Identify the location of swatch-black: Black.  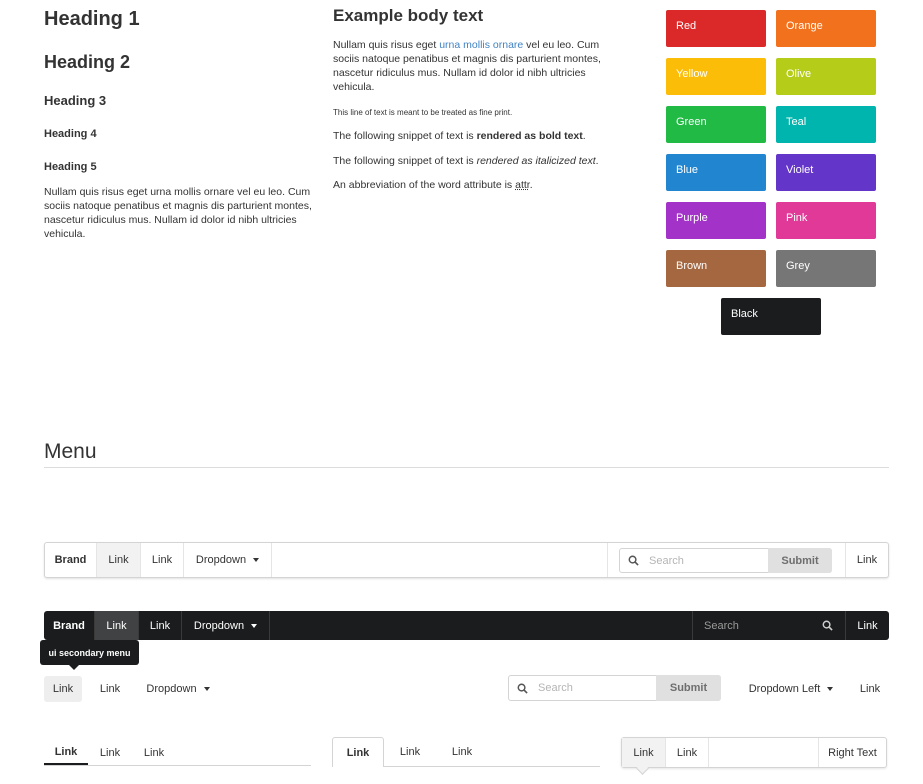
(771, 316).